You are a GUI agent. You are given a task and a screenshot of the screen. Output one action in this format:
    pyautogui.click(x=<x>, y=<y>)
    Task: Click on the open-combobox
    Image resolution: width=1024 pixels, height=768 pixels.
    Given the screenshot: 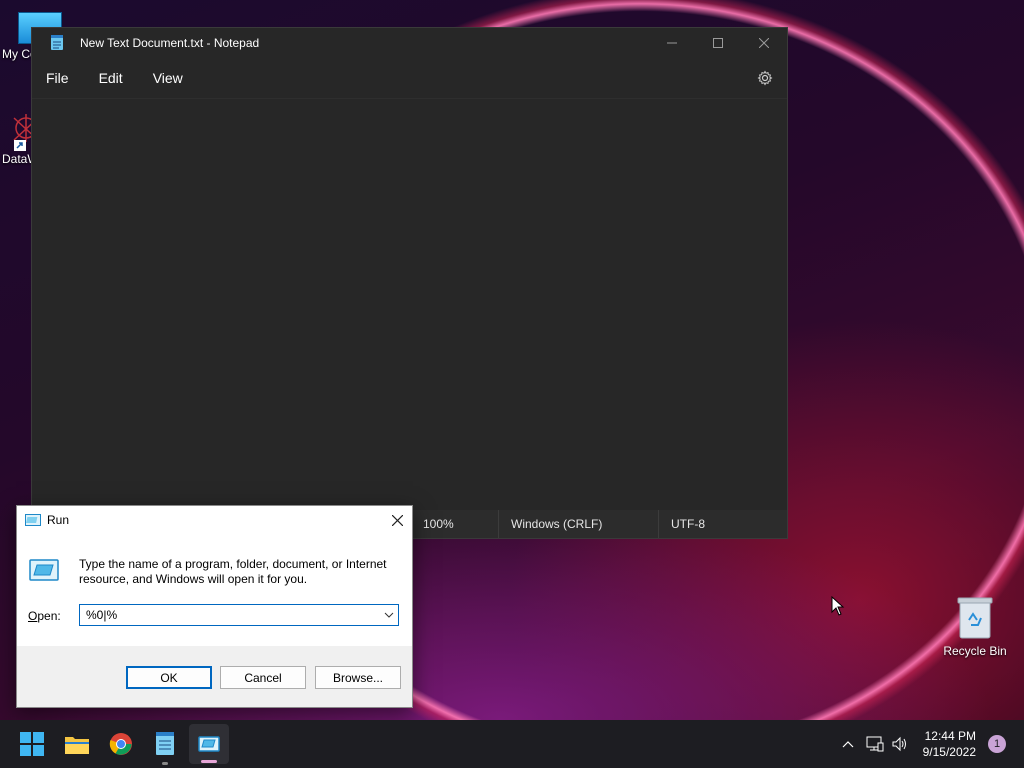 What is the action you would take?
    pyautogui.click(x=239, y=615)
    